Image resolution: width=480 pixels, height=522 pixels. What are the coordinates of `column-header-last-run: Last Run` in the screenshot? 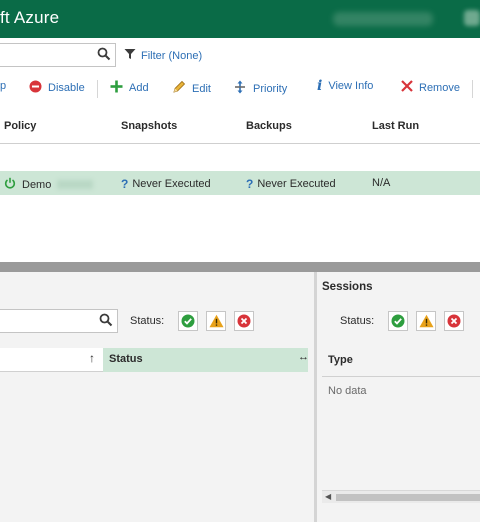 It's located at (395, 126).